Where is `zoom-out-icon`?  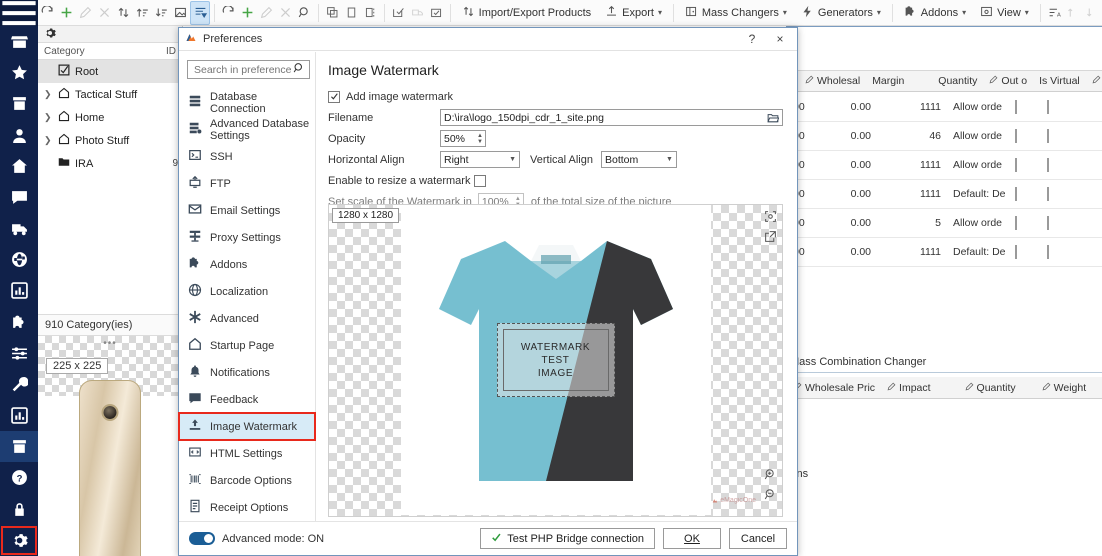 zoom-out-icon is located at coordinates (770, 496).